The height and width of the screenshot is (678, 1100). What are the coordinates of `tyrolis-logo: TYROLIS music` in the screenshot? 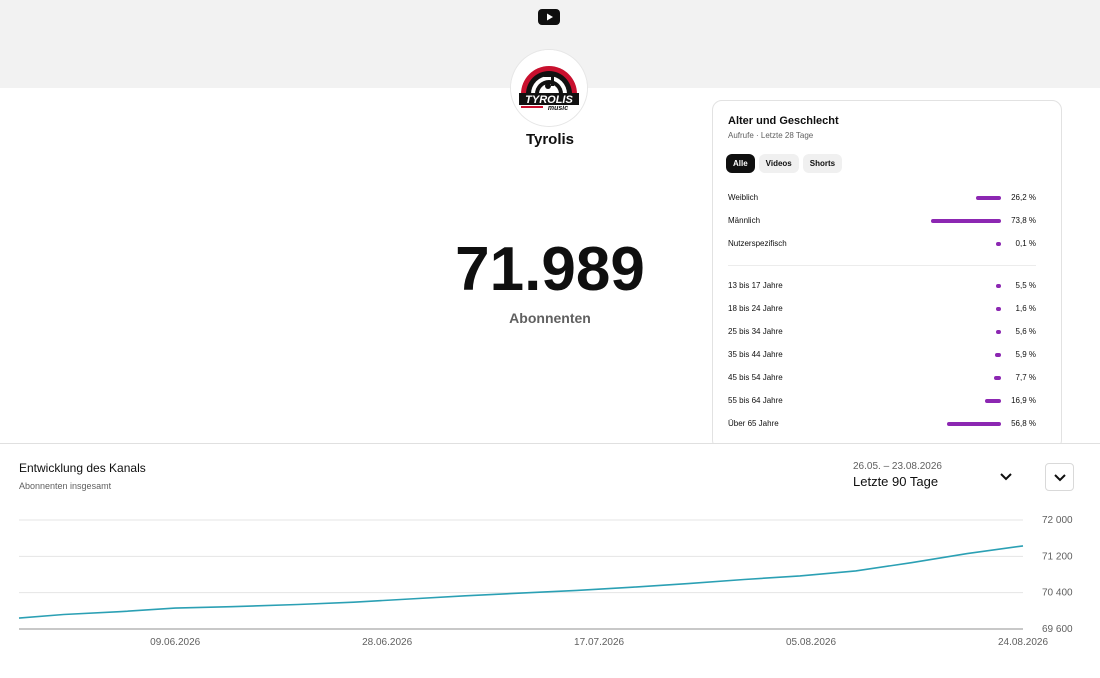 It's located at (549, 88).